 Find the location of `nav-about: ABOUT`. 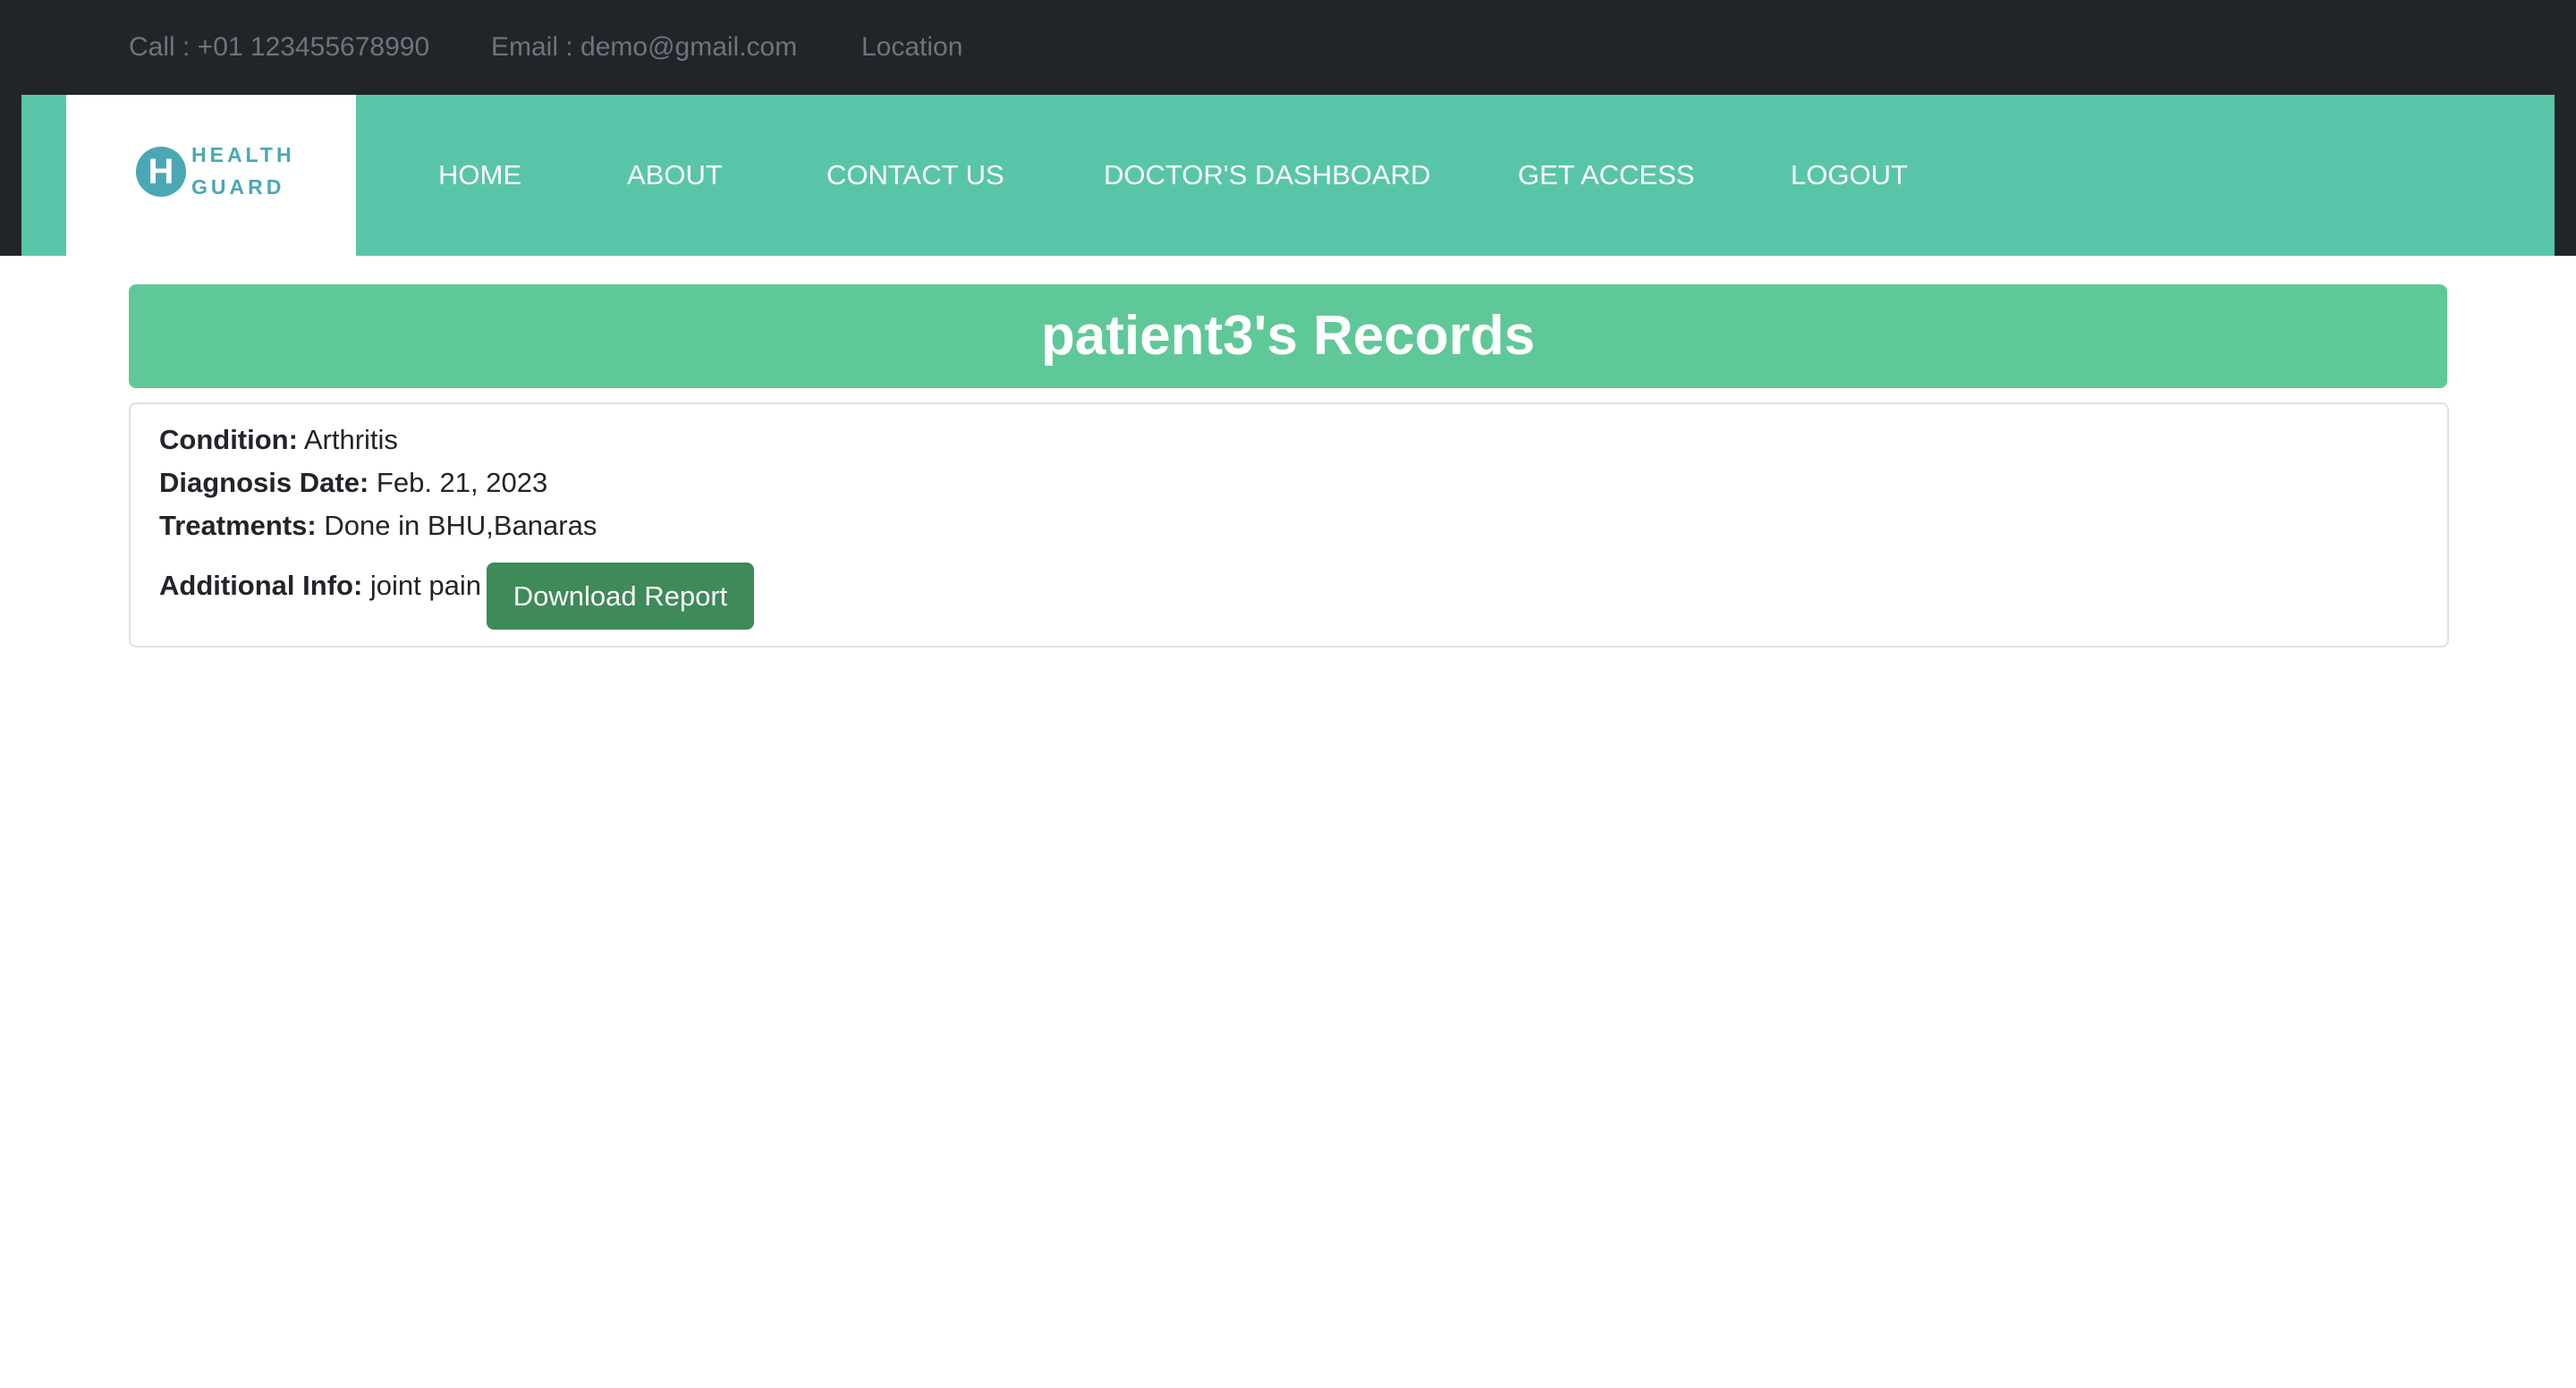

nav-about: ABOUT is located at coordinates (675, 176).